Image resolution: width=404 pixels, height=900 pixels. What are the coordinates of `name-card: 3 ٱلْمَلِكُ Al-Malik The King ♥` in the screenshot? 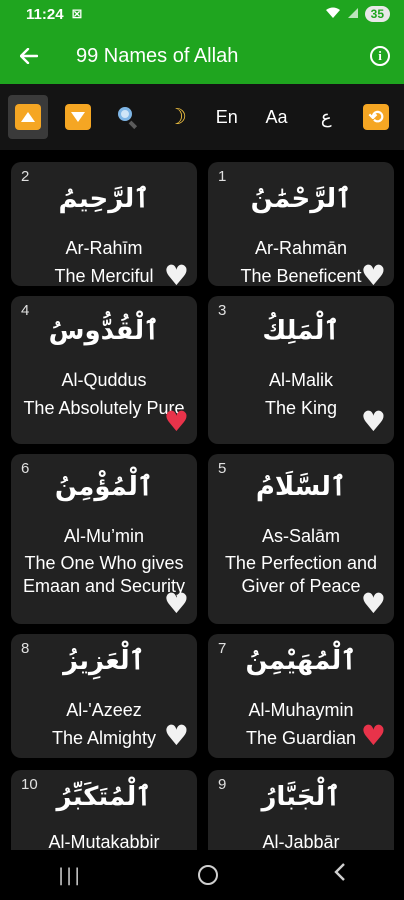 It's located at (301, 370).